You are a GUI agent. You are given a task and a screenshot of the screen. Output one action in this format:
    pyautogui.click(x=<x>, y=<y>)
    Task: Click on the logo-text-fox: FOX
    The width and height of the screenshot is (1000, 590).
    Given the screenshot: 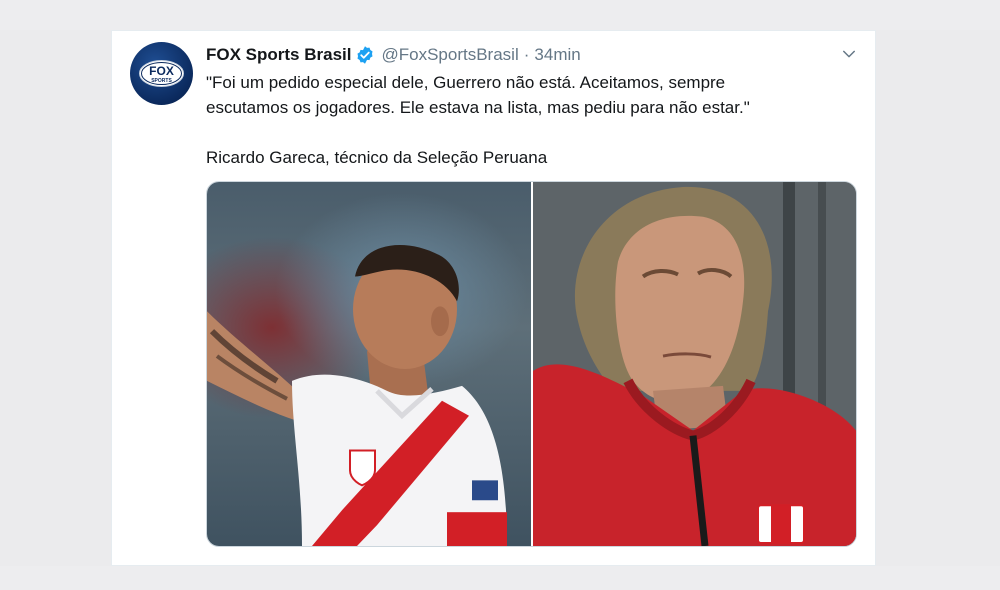 What is the action you would take?
    pyautogui.click(x=161, y=71)
    